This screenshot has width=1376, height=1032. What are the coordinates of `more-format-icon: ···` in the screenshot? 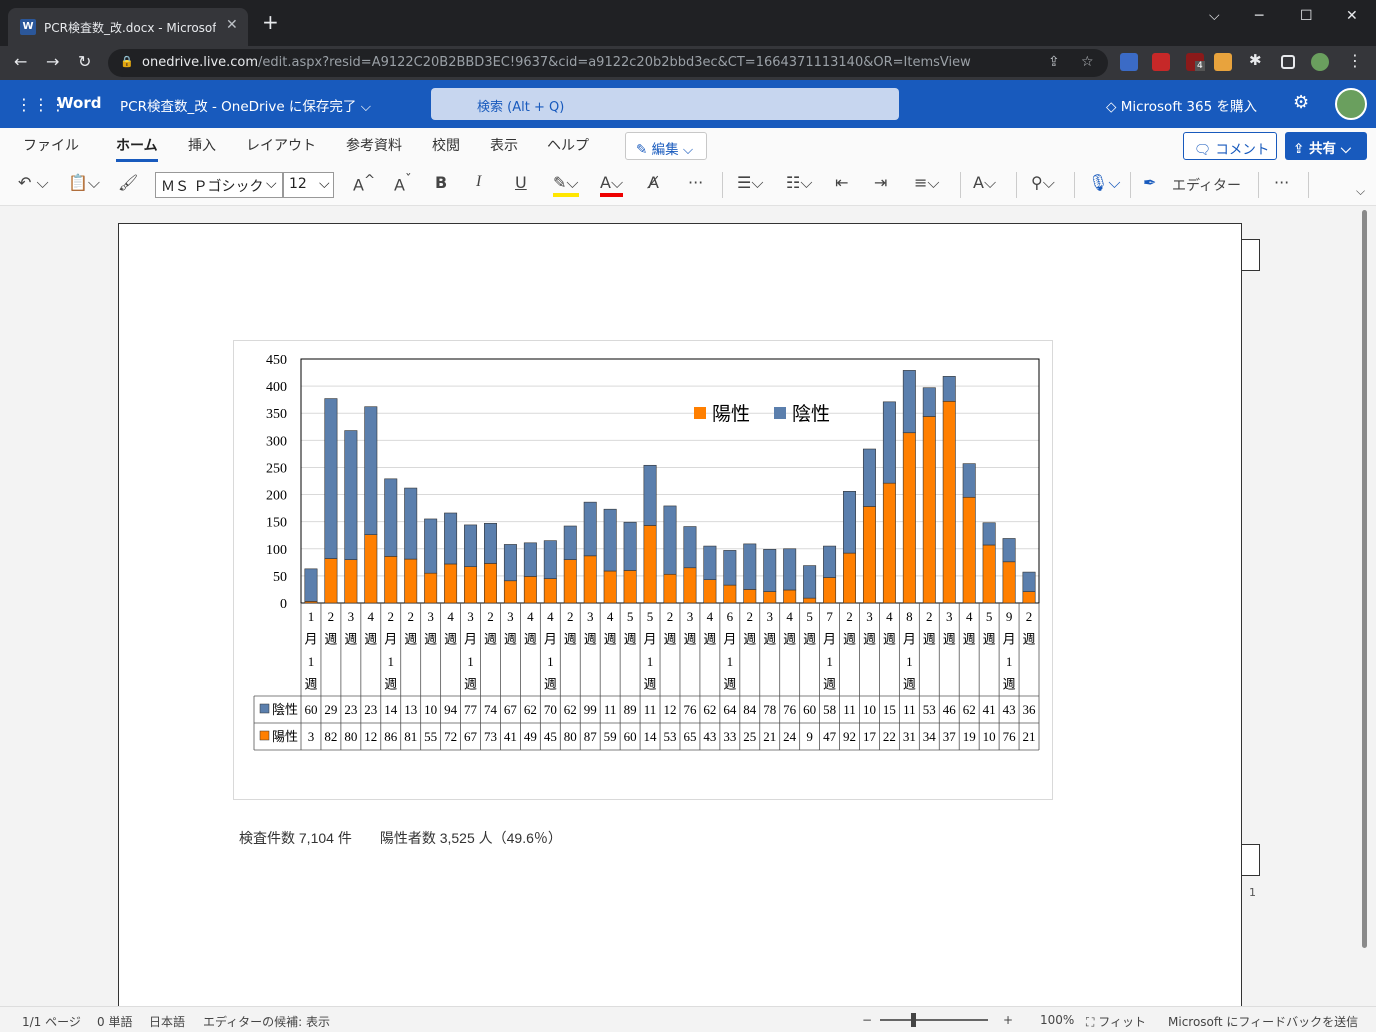 It's located at (695, 182).